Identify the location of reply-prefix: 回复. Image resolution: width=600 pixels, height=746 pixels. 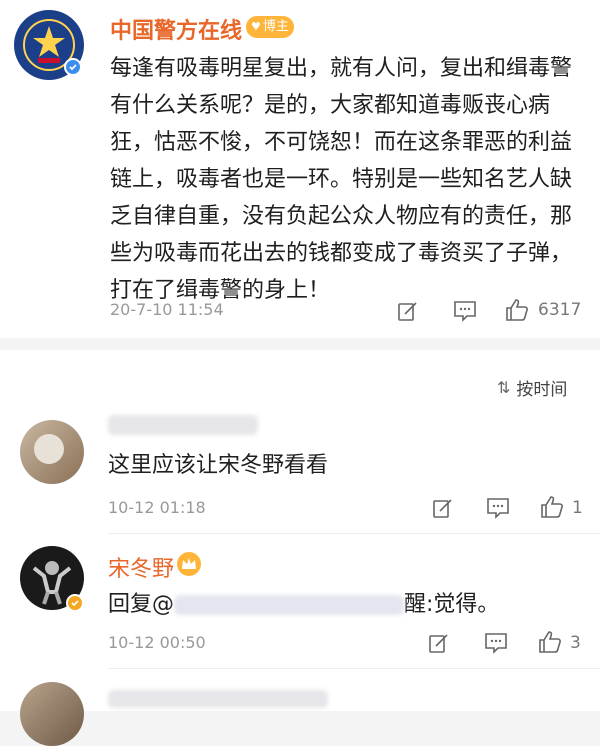
(130, 604).